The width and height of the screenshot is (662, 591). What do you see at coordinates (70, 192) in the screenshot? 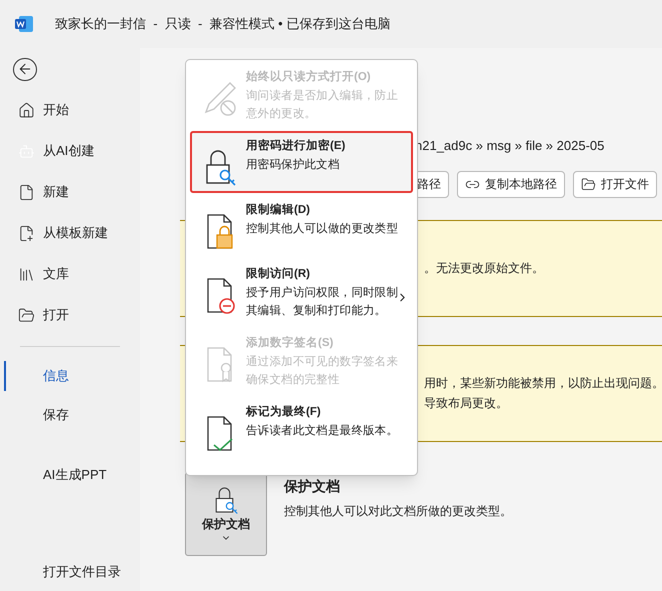
I see `sidebar-item: 新建` at bounding box center [70, 192].